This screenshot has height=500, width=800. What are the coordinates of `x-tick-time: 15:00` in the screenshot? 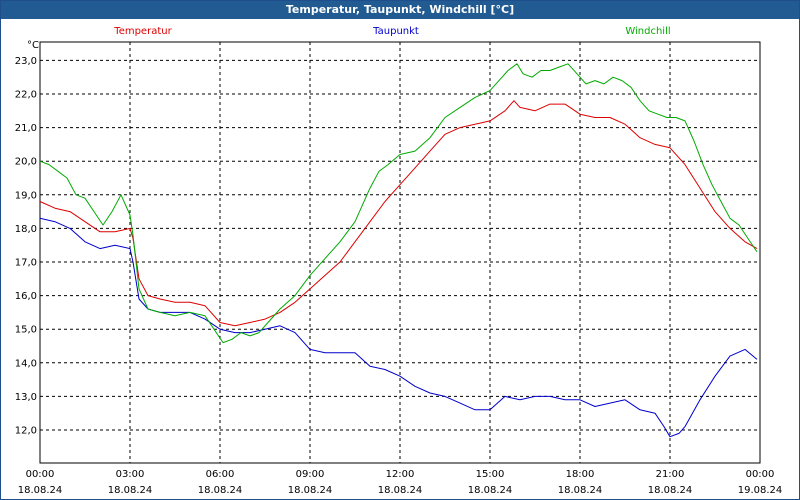 It's located at (490, 474).